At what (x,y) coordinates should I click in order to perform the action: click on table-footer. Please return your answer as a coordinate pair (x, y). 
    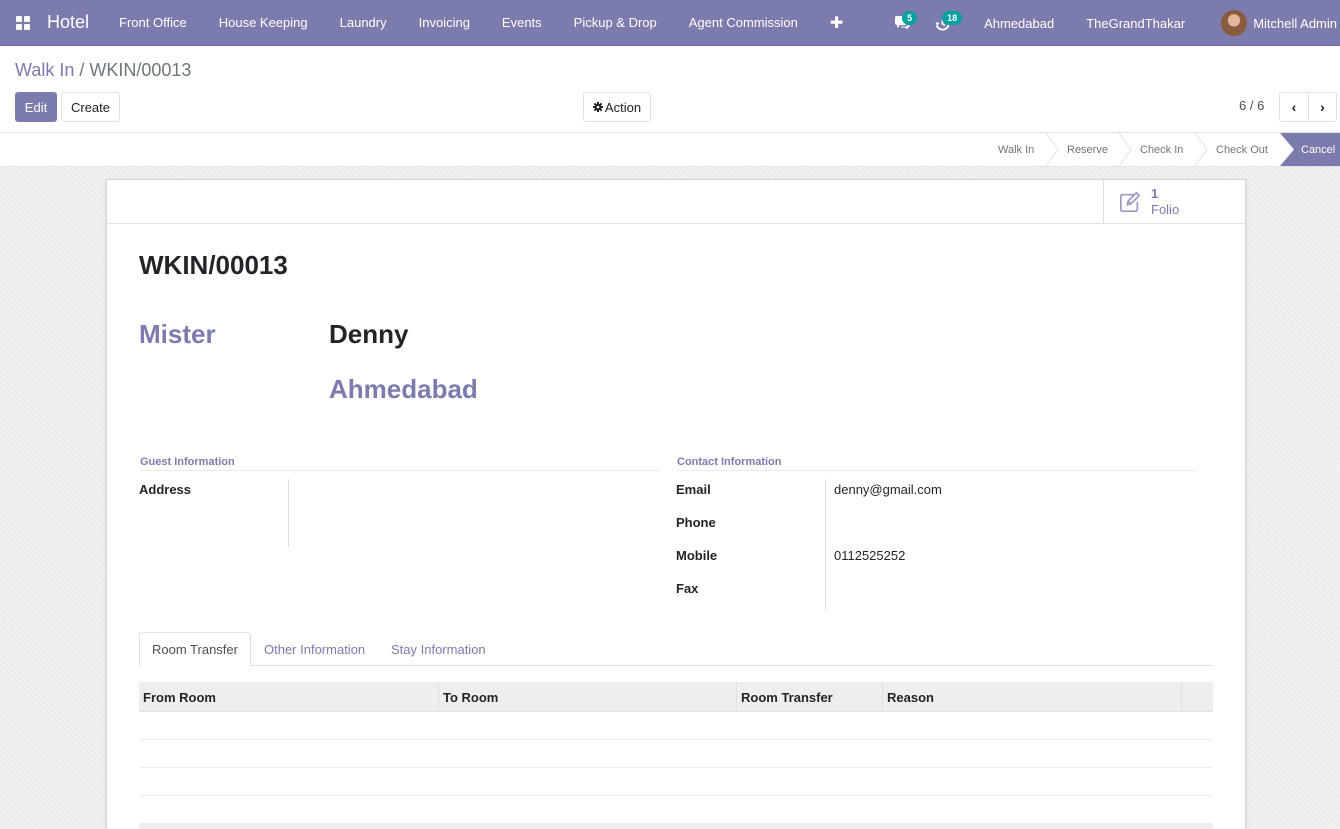
    Looking at the image, I should click on (676, 826).